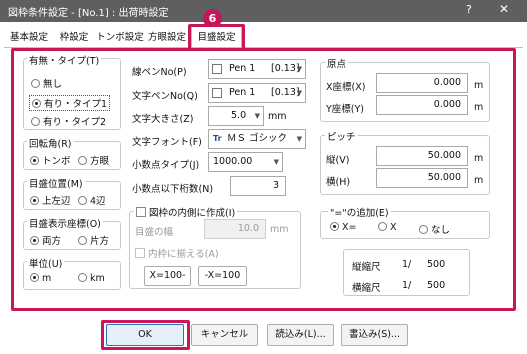 The image size is (527, 354). What do you see at coordinates (217, 138) in the screenshot?
I see `truetype-font-icon: Tr` at bounding box center [217, 138].